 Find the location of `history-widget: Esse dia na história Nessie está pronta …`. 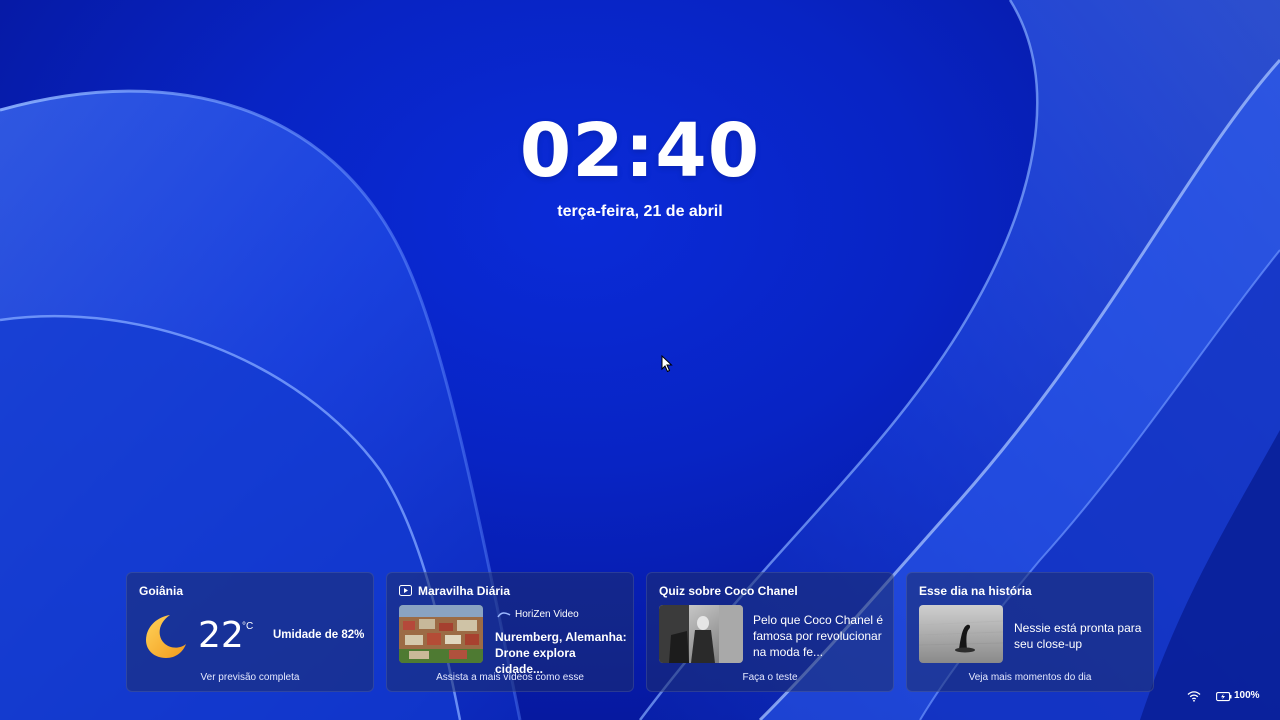

history-widget: Esse dia na história Nessie está pronta … is located at coordinates (1030, 632).